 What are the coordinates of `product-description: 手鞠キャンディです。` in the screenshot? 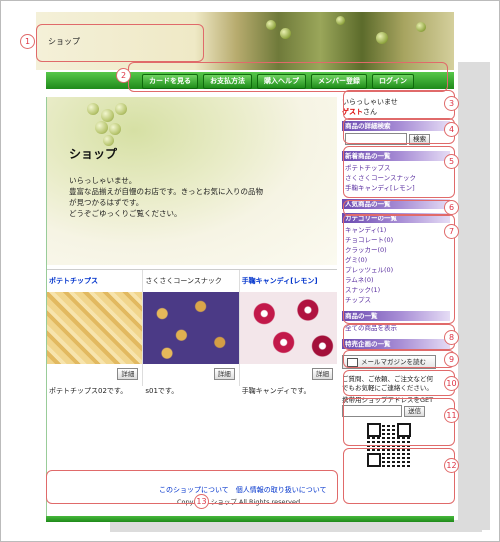 It's located at (276, 391).